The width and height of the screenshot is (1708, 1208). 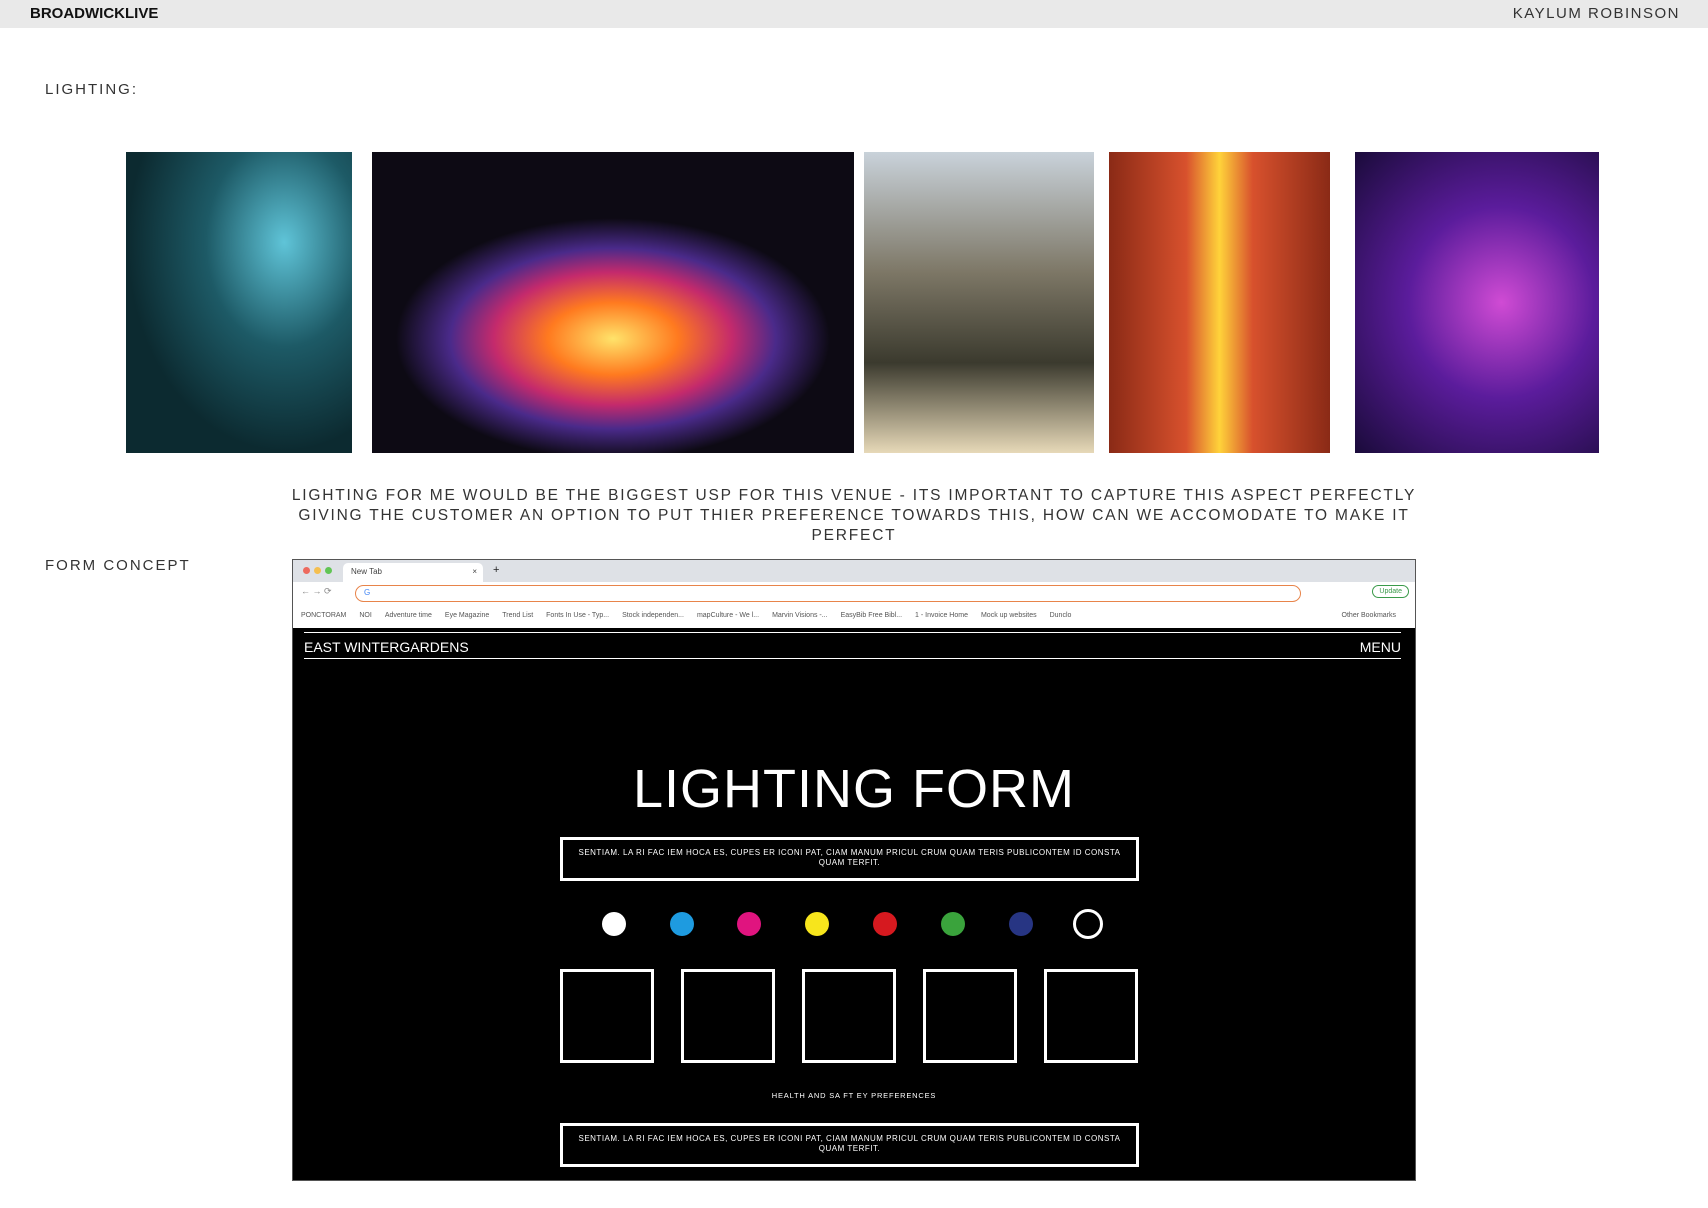 What do you see at coordinates (317, 570) in the screenshot?
I see `minimize-dot-icon` at bounding box center [317, 570].